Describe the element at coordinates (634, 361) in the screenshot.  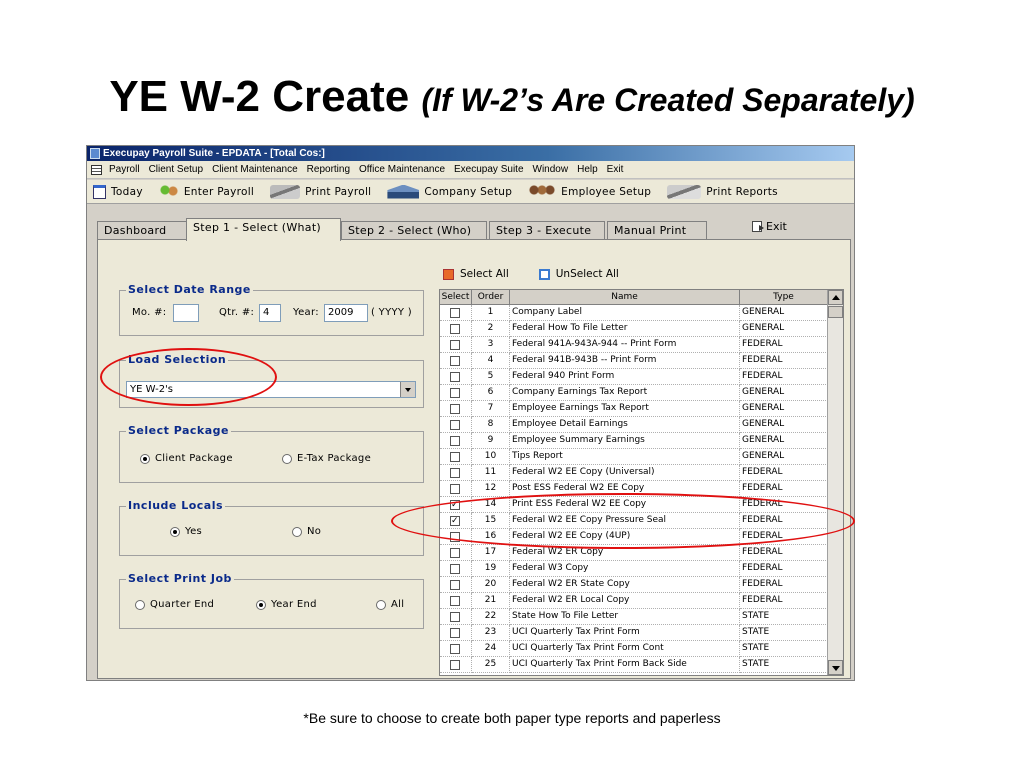
I see `table-row: 4 Federal 941B-943B -- Print Form FEDERAL` at that location.